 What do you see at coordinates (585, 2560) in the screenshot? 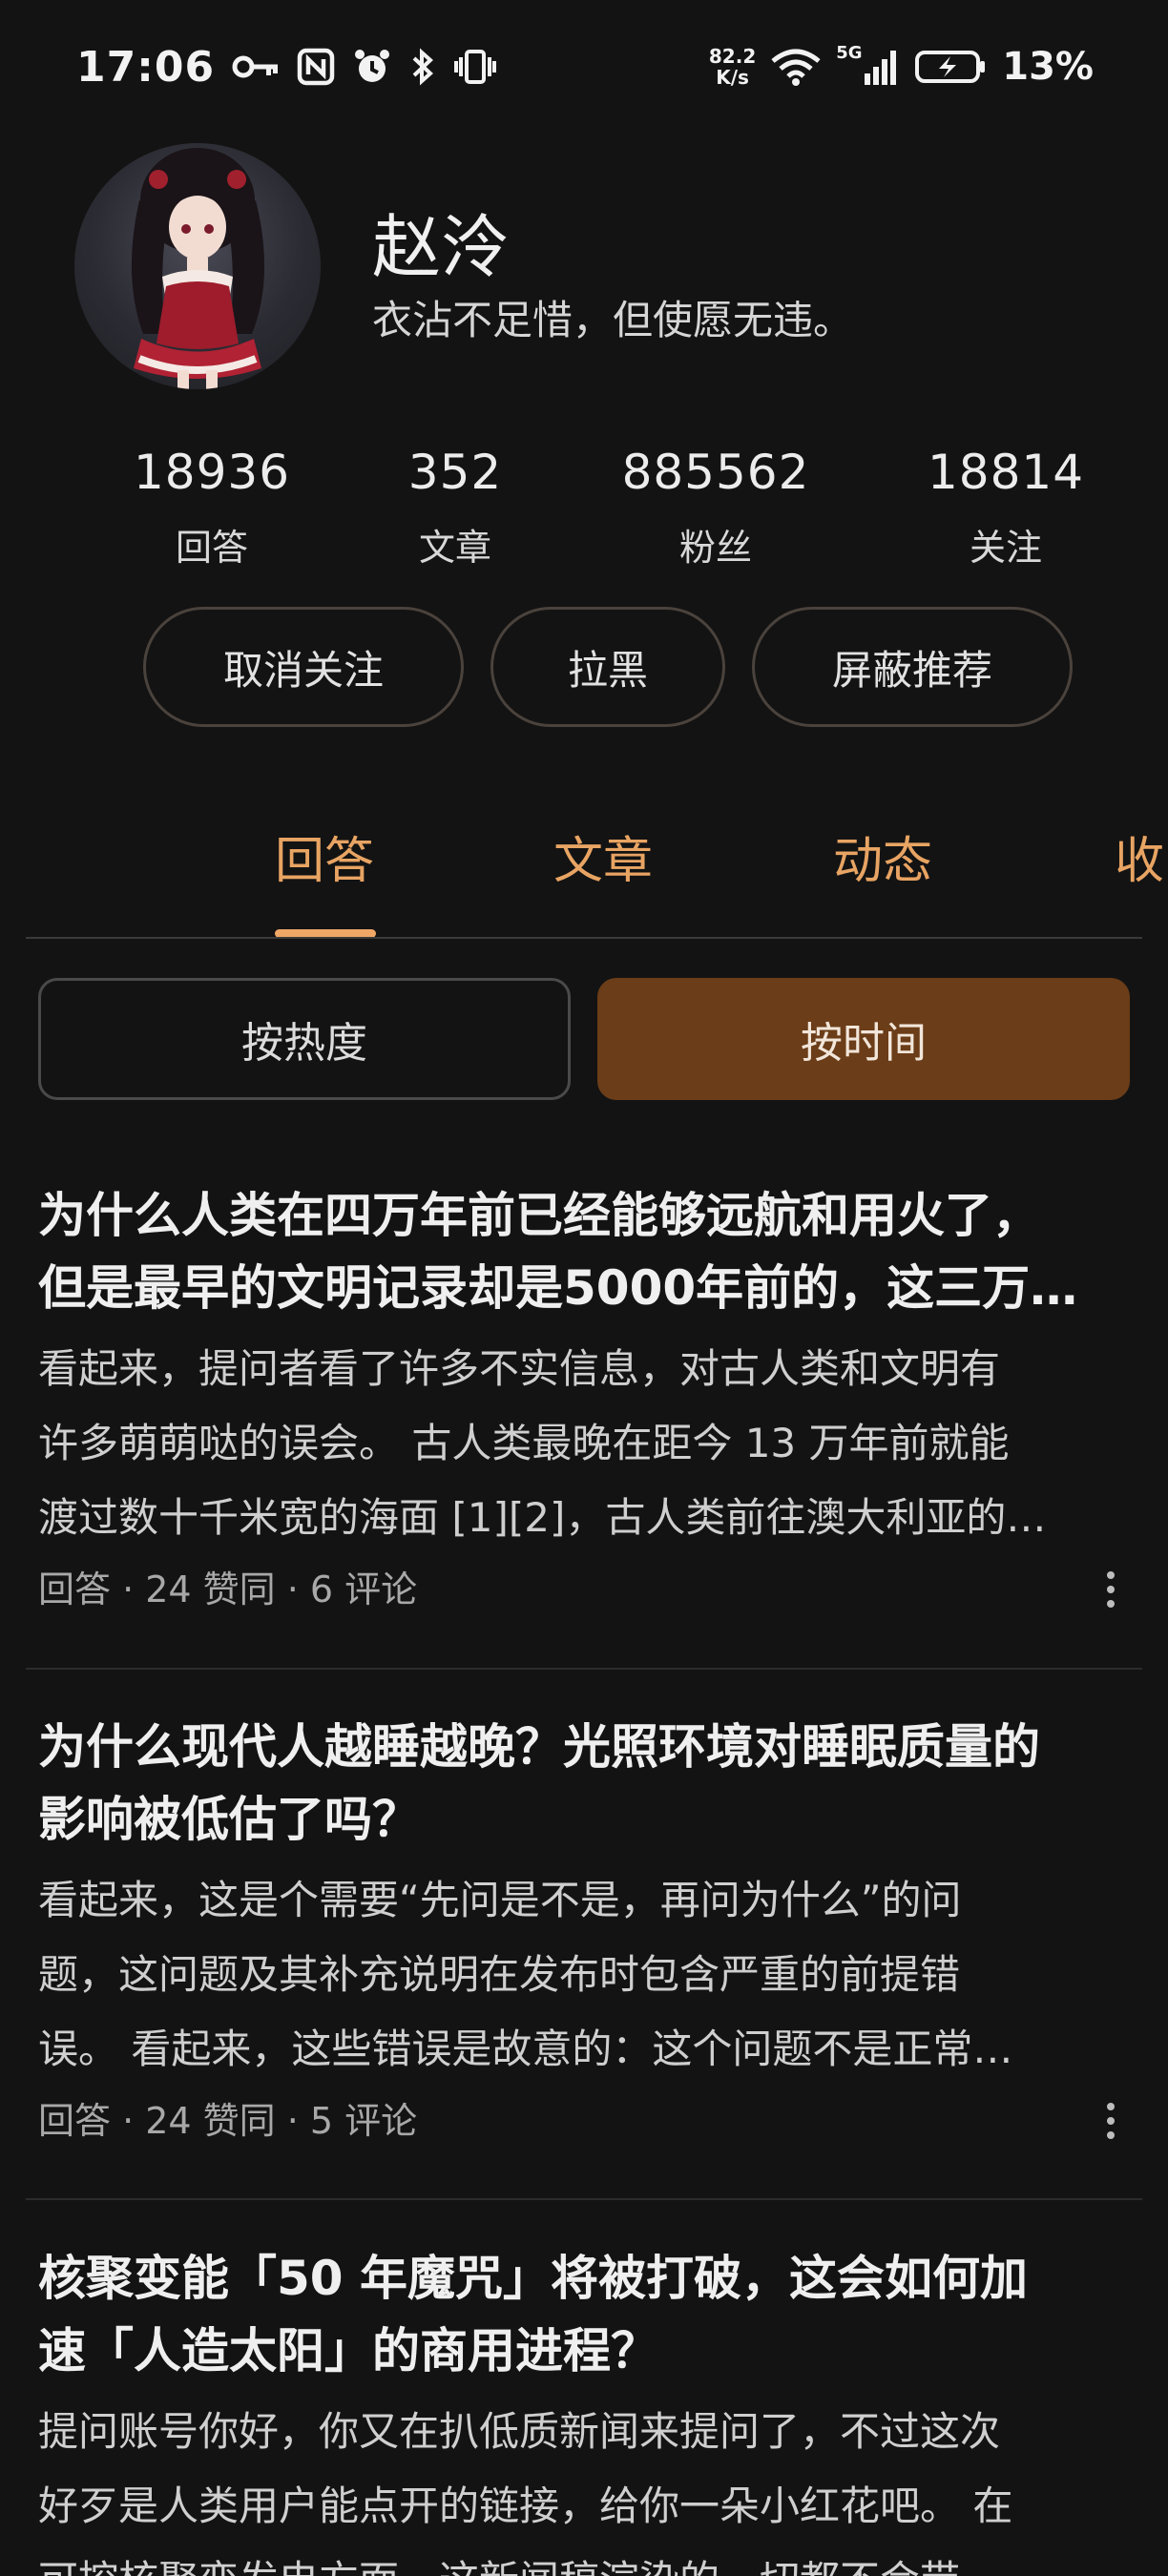
I see `feed-excerpt-line: 可控核聚变发电方面，这新闻稿渲染的一切都不会带` at bounding box center [585, 2560].